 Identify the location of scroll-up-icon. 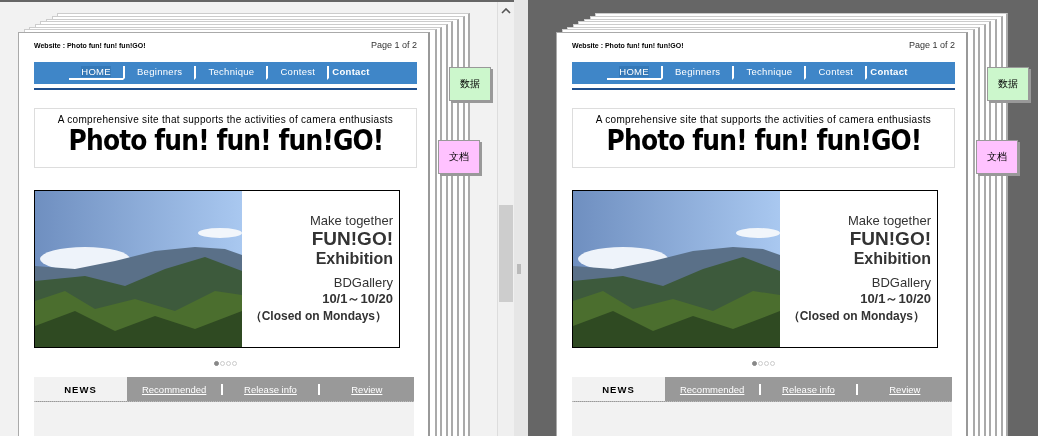
(506, 11).